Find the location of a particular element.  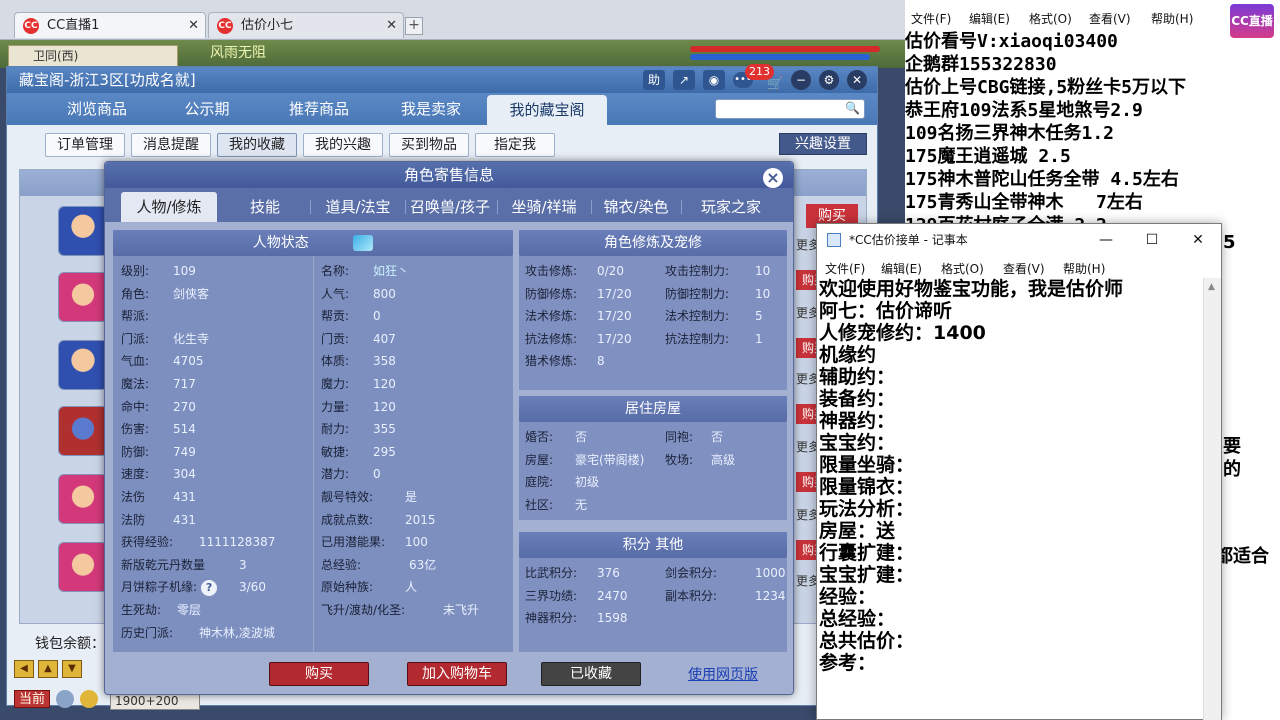

detail-value: 无 is located at coordinates (581, 504).